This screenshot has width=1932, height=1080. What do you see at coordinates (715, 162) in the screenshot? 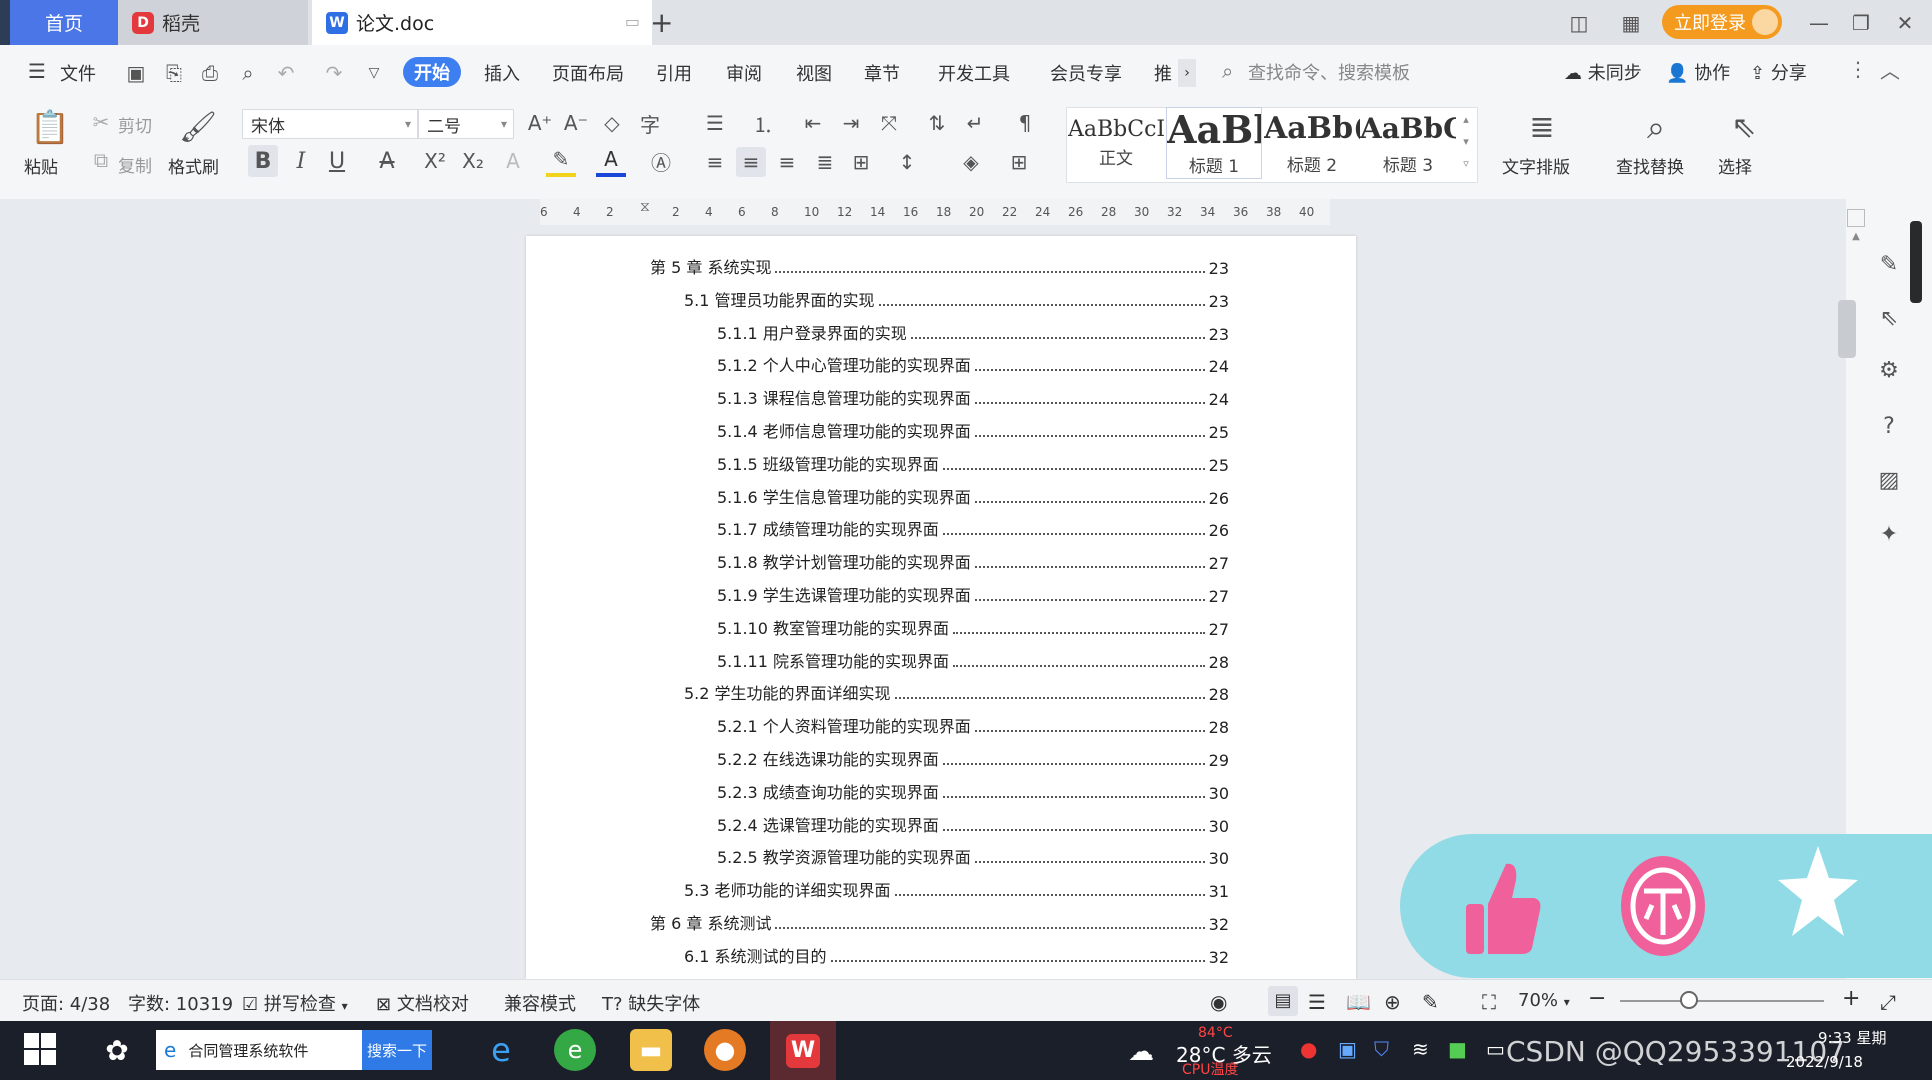
I see `align-left-icon: ≡` at bounding box center [715, 162].